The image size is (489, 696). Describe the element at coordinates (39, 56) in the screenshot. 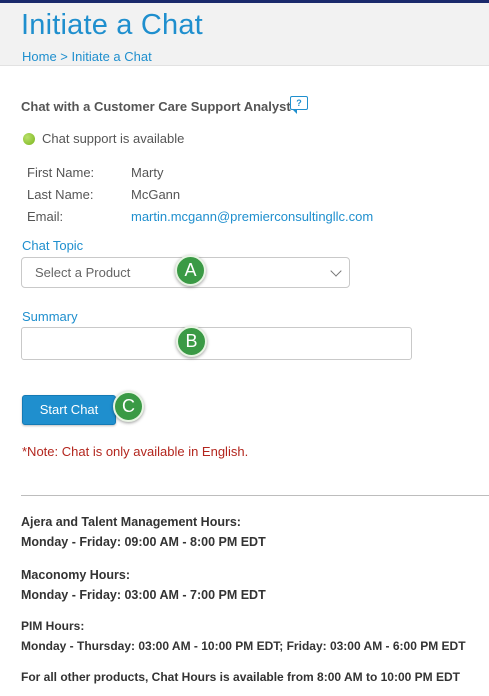

I see `breadcrumb-home-link: Home` at that location.